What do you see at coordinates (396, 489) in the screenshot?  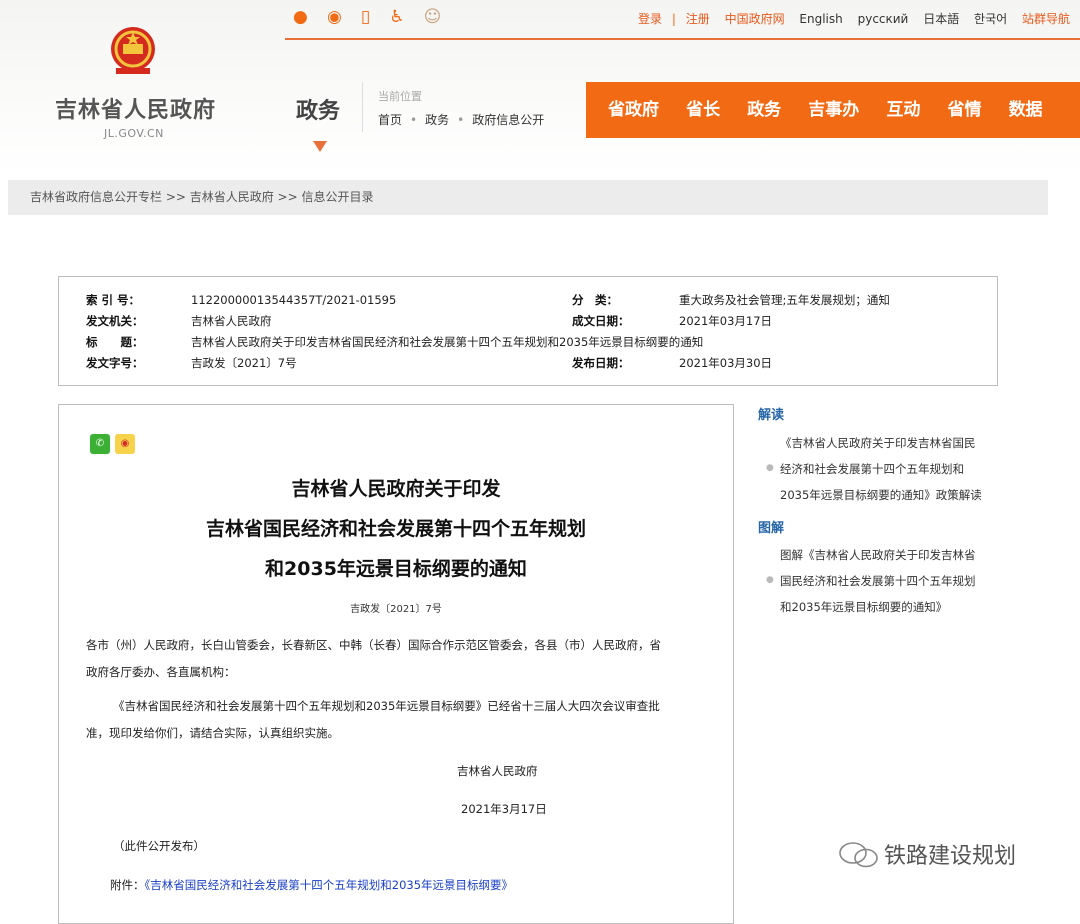 I see `document-title-line1: 吉林省人民政府关于印发` at bounding box center [396, 489].